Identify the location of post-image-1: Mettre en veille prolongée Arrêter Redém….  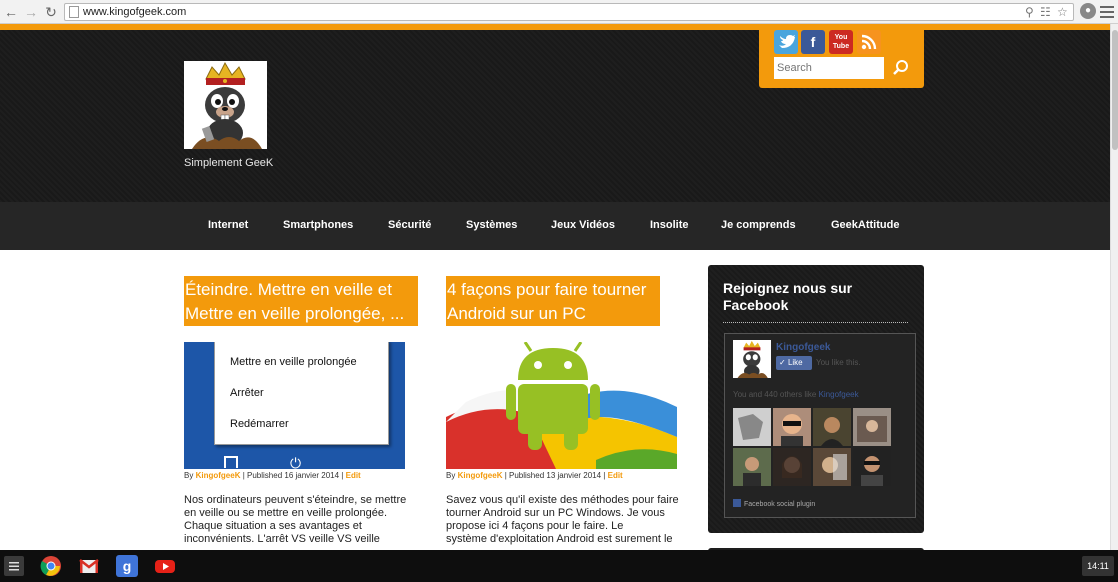
(294, 405).